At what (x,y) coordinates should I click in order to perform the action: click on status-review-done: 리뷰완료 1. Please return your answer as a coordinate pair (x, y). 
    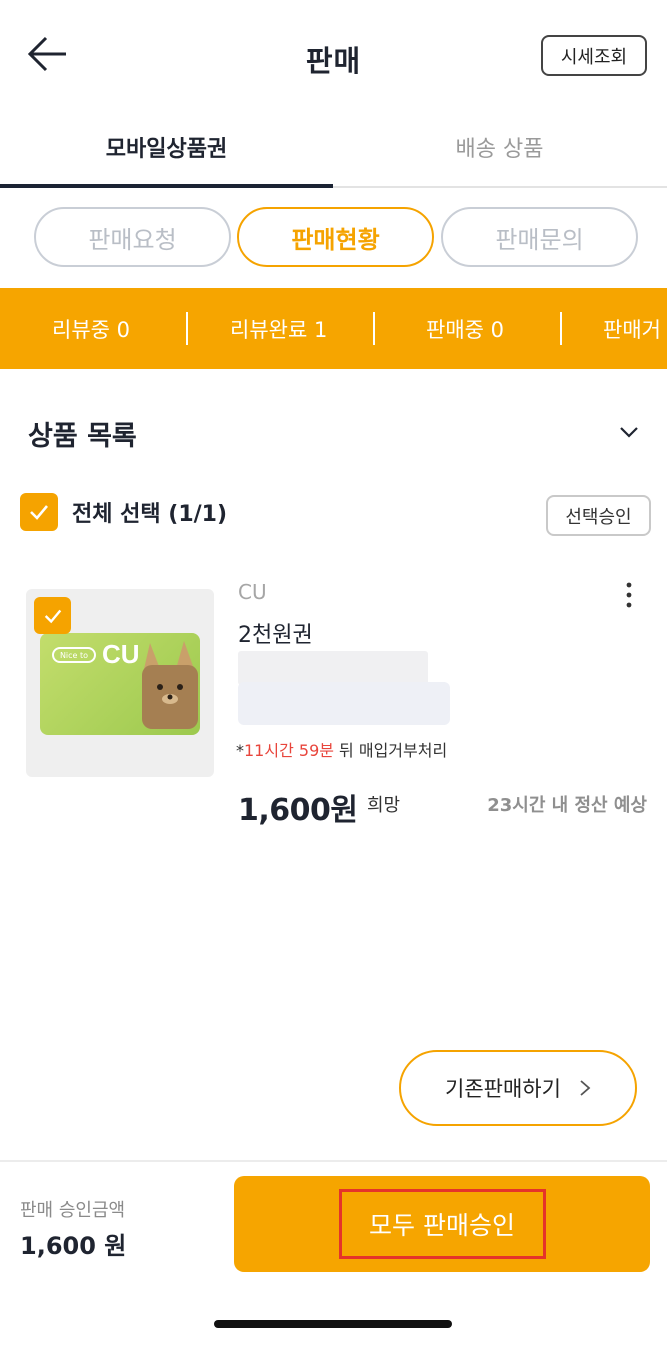
    Looking at the image, I should click on (278, 328).